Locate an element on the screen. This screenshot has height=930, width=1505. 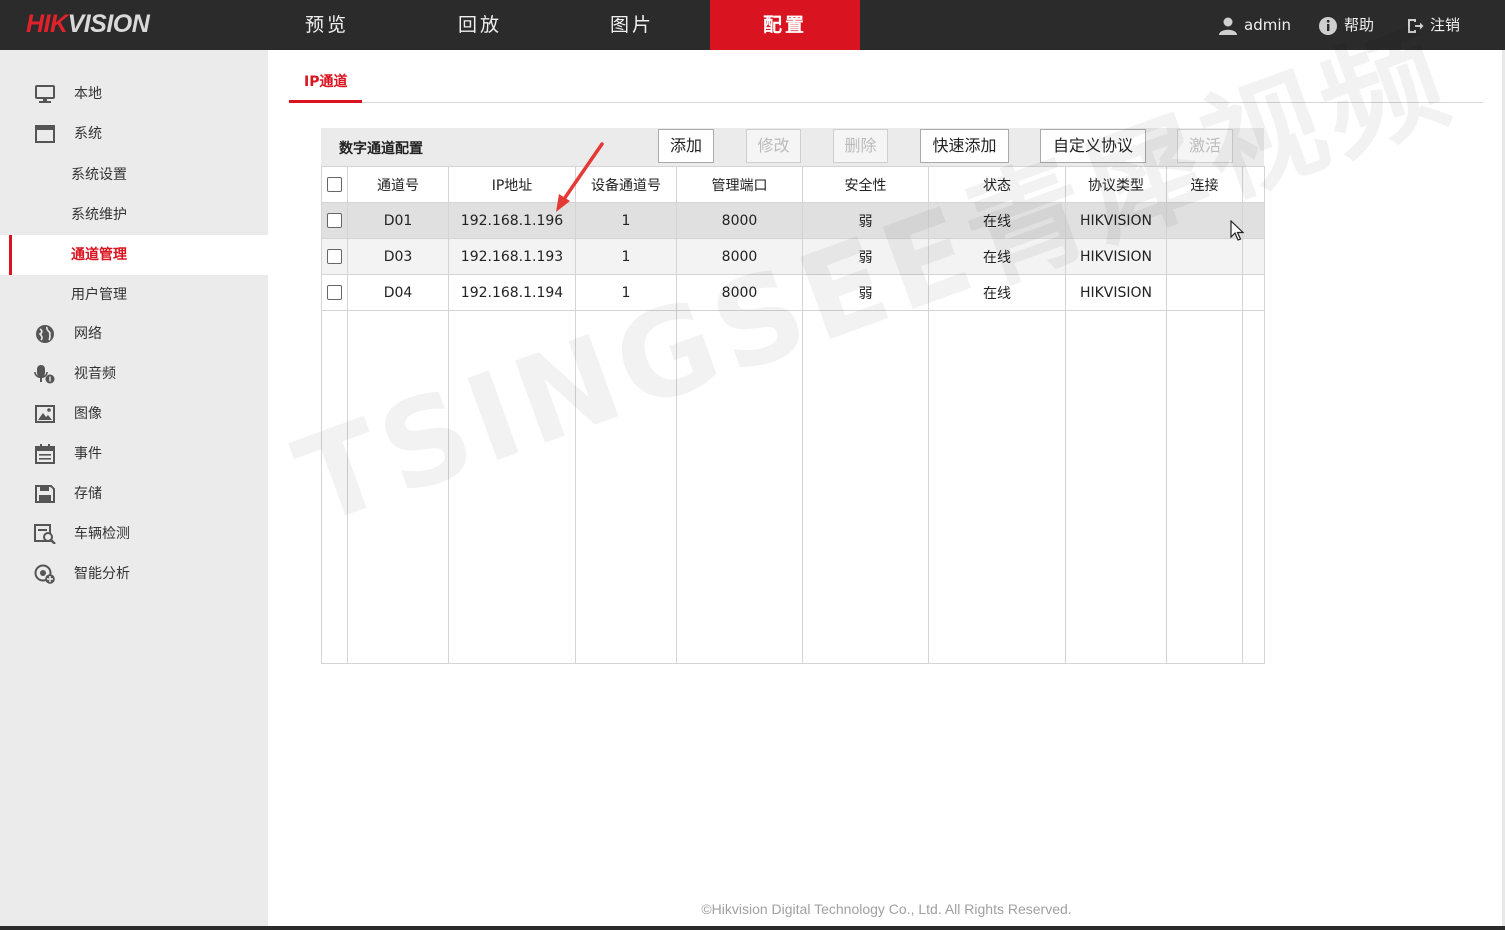
select-all-checkbox is located at coordinates (334, 184).